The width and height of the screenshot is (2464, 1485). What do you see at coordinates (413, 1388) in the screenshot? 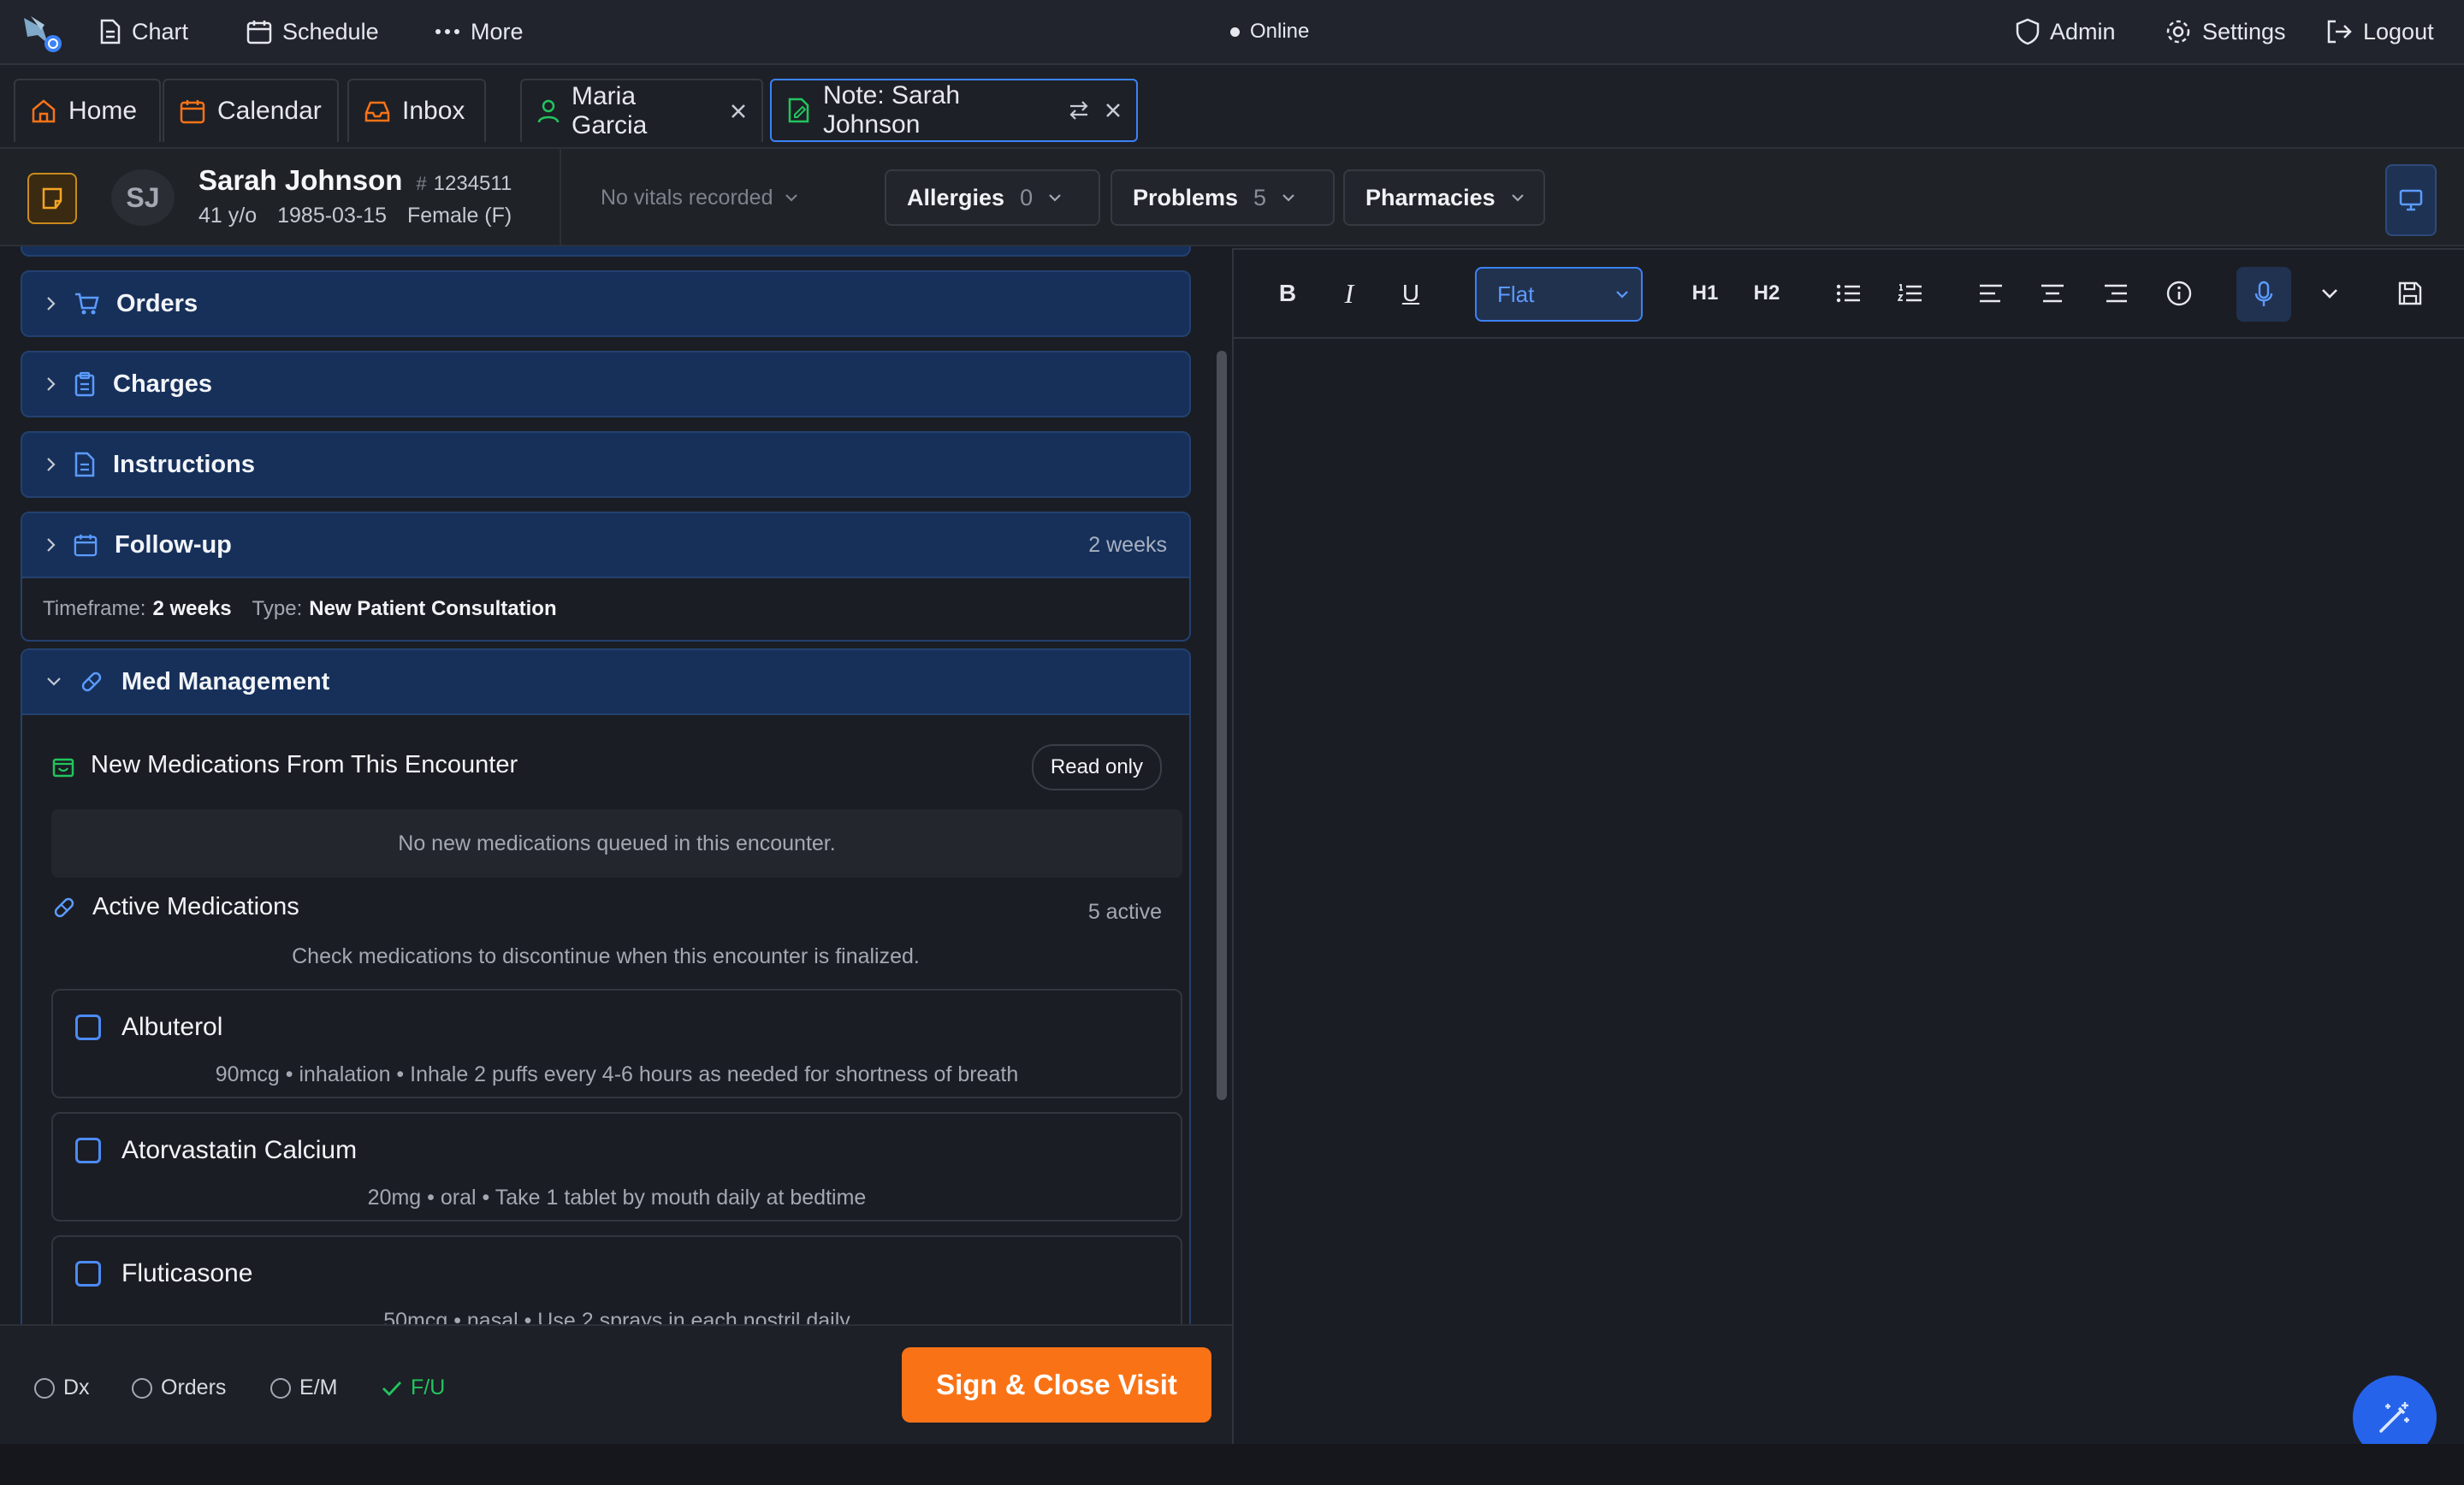
I see `checklist-fu: F/U` at bounding box center [413, 1388].